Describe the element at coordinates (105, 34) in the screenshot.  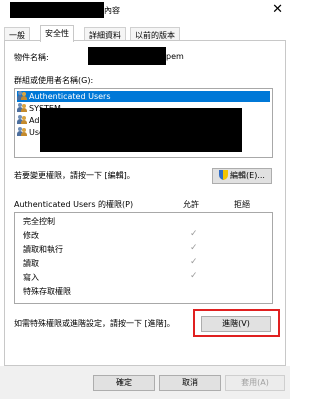
I see `tab-details: 詳細資料` at that location.